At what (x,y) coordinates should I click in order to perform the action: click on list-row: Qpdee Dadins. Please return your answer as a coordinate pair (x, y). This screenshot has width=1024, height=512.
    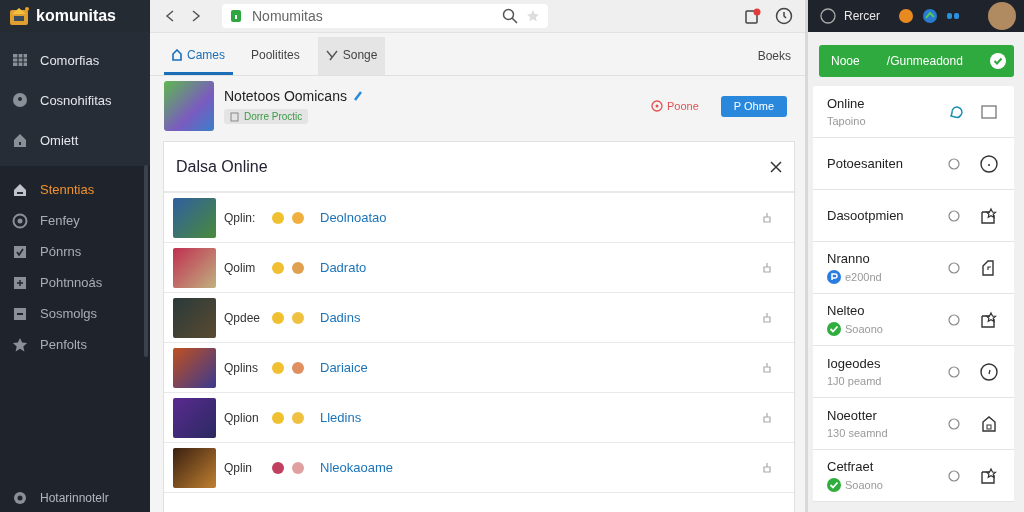
    Looking at the image, I should click on (479, 318).